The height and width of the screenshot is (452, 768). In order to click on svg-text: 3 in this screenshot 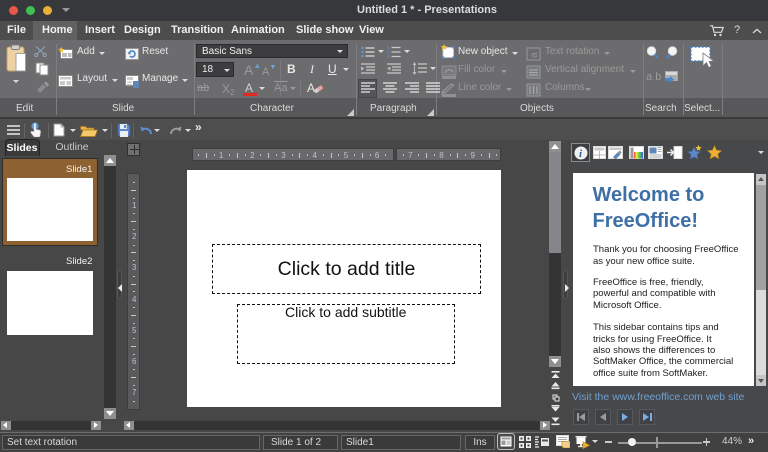, I will do `click(388, 56)`.